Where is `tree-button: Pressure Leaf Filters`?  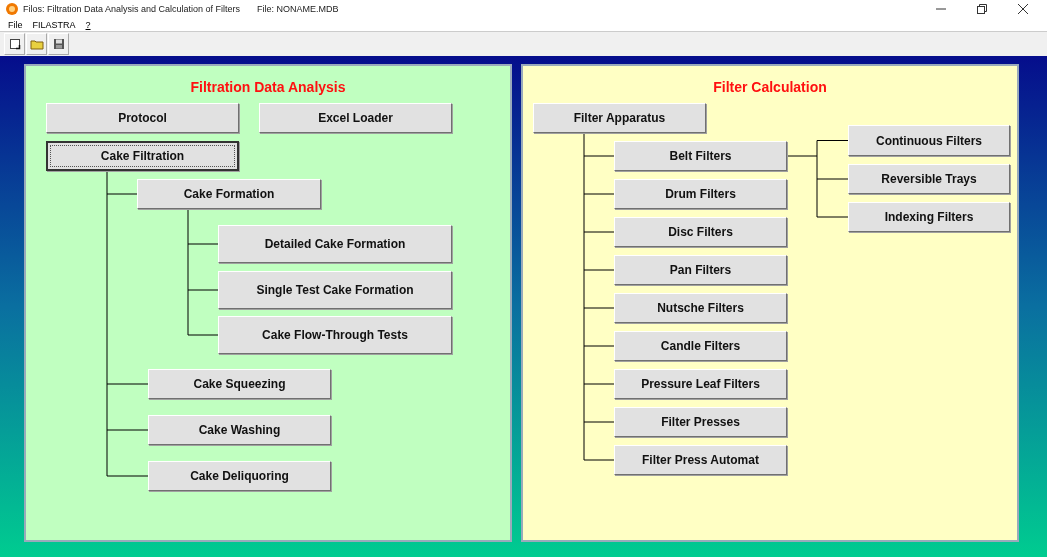 tree-button: Pressure Leaf Filters is located at coordinates (700, 384).